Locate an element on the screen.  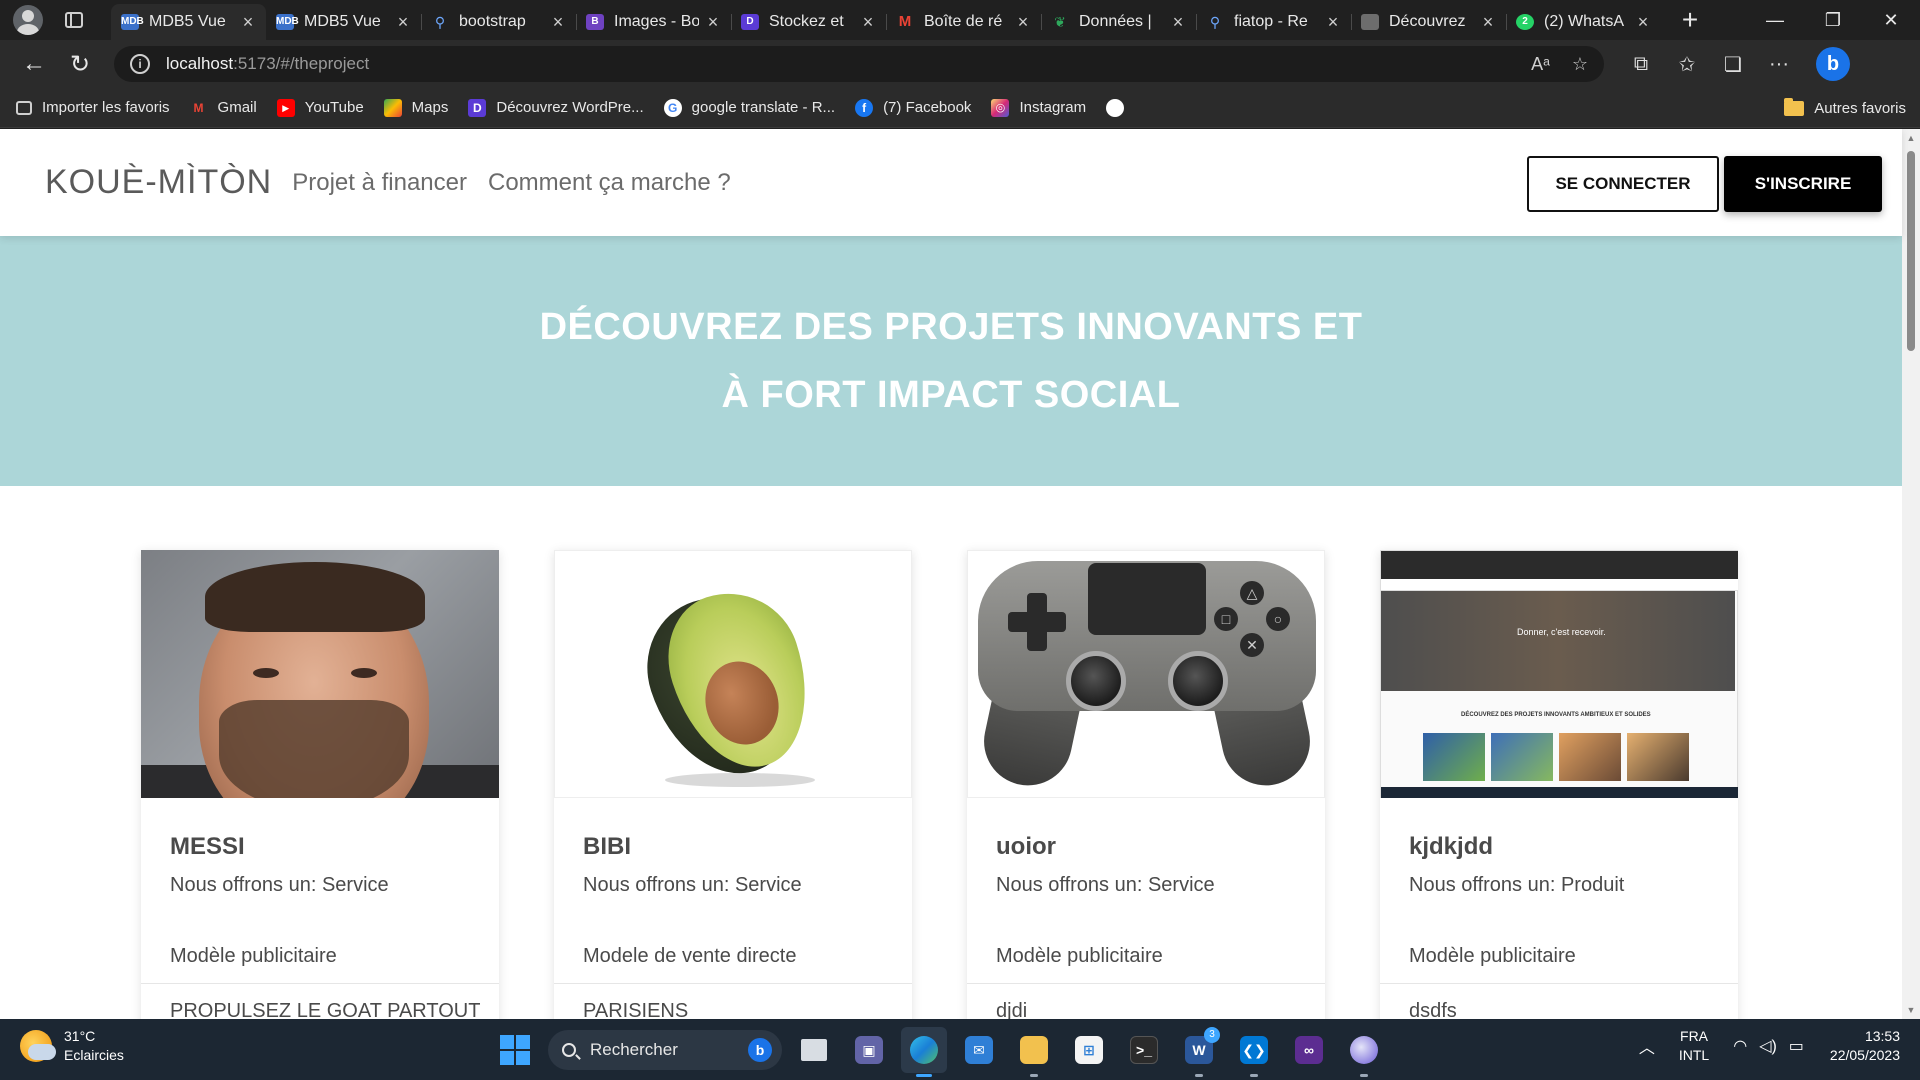
task-view-icon is located at coordinates (814, 1050).